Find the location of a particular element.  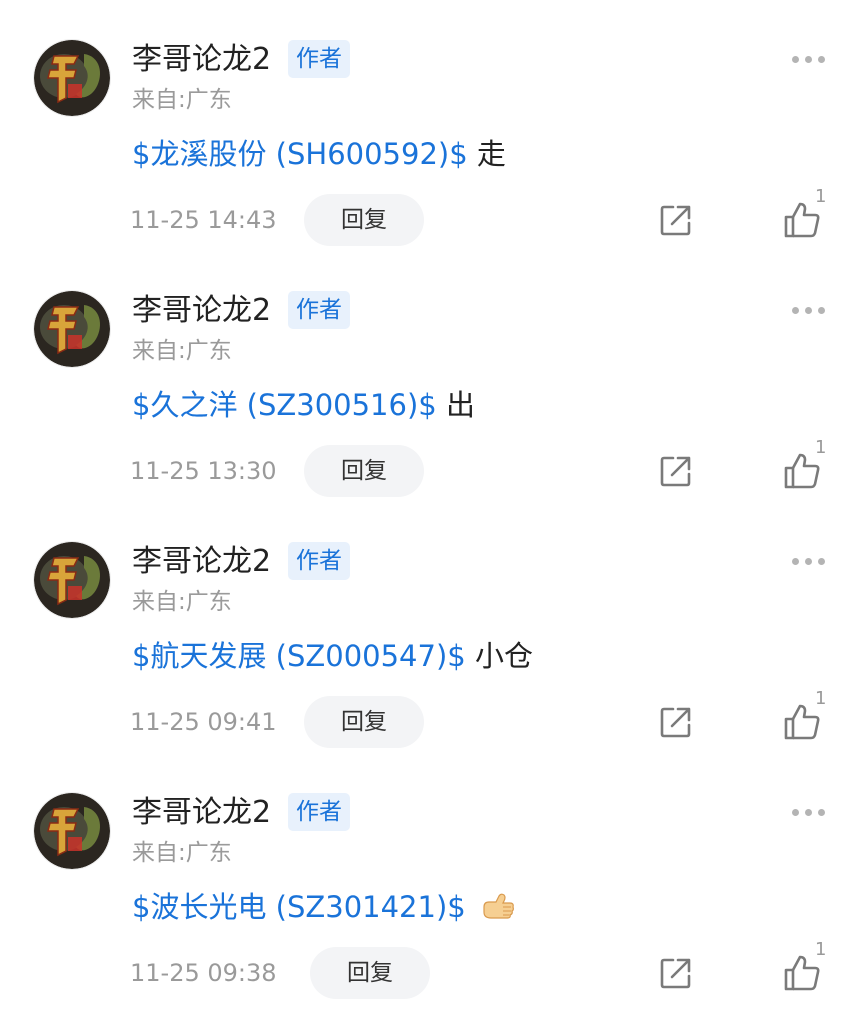

comment-text: 出 is located at coordinates (460, 405).